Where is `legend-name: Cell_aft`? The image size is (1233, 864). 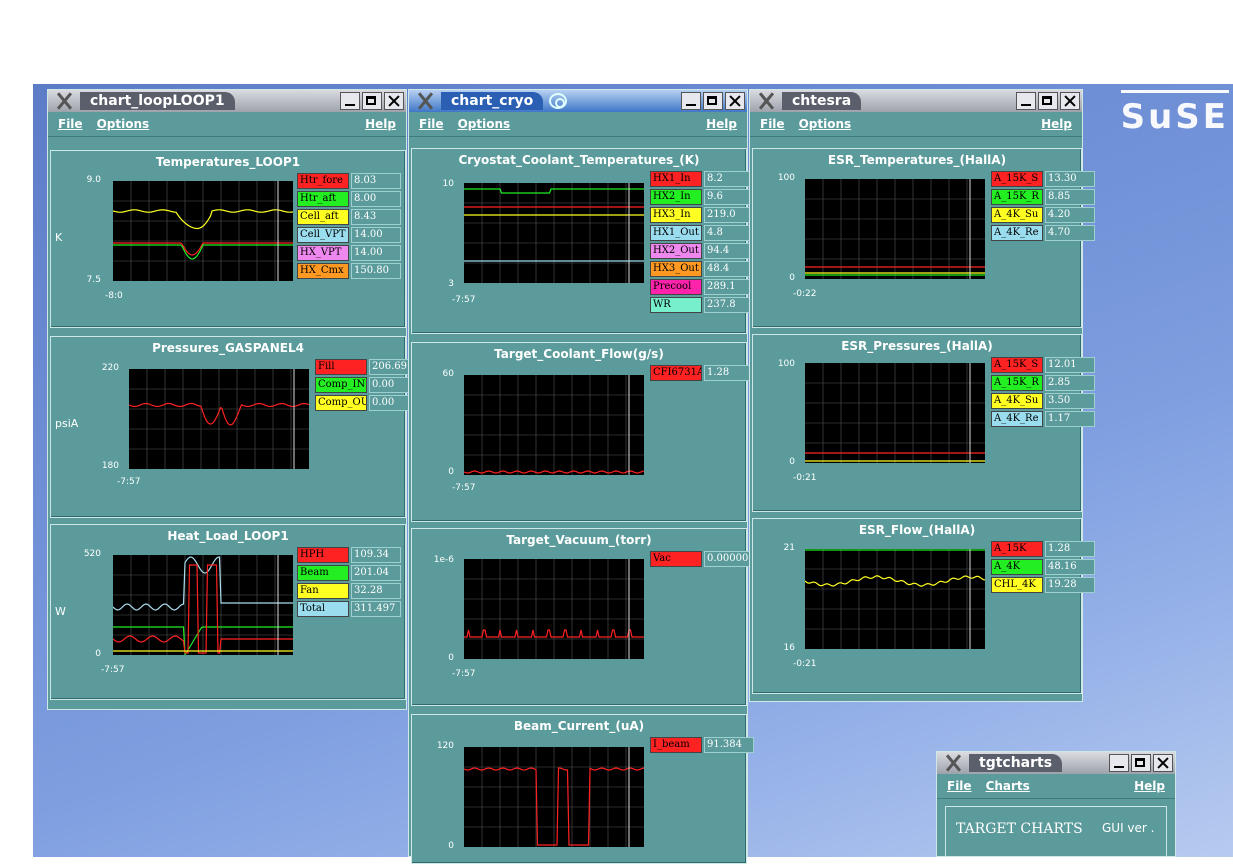 legend-name: Cell_aft is located at coordinates (323, 217).